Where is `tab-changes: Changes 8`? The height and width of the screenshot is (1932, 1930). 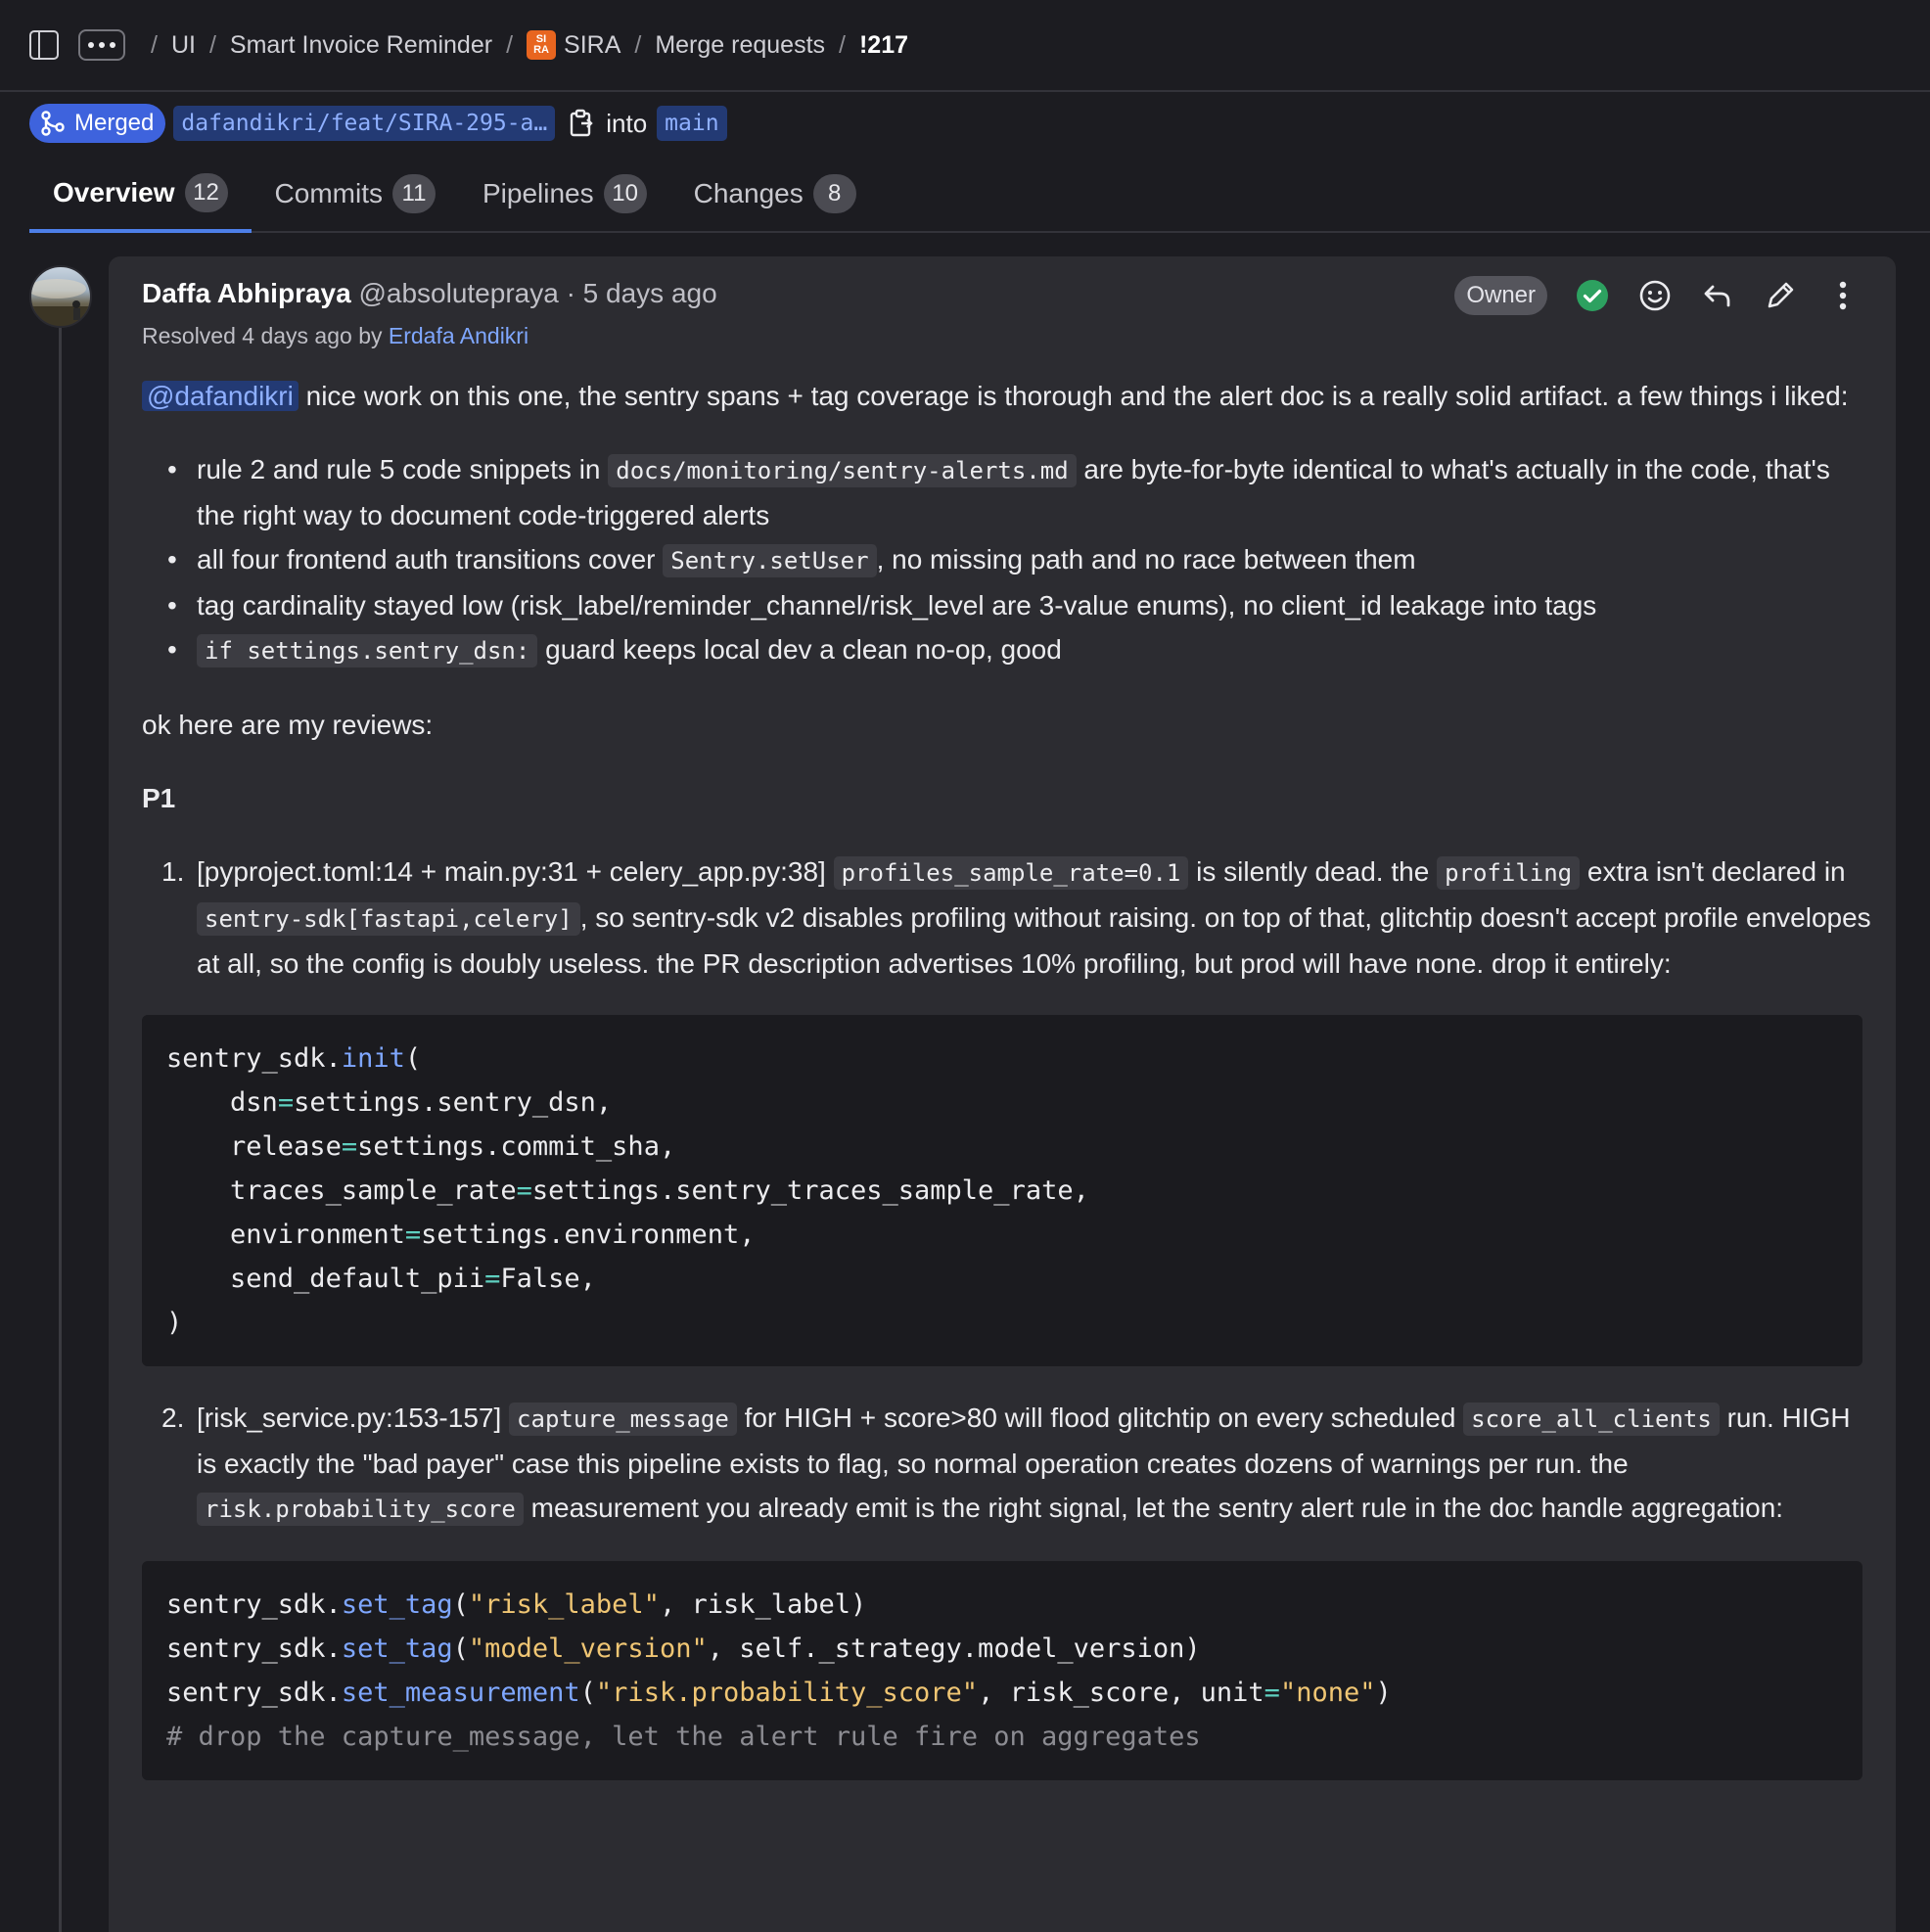 tab-changes: Changes 8 is located at coordinates (775, 194).